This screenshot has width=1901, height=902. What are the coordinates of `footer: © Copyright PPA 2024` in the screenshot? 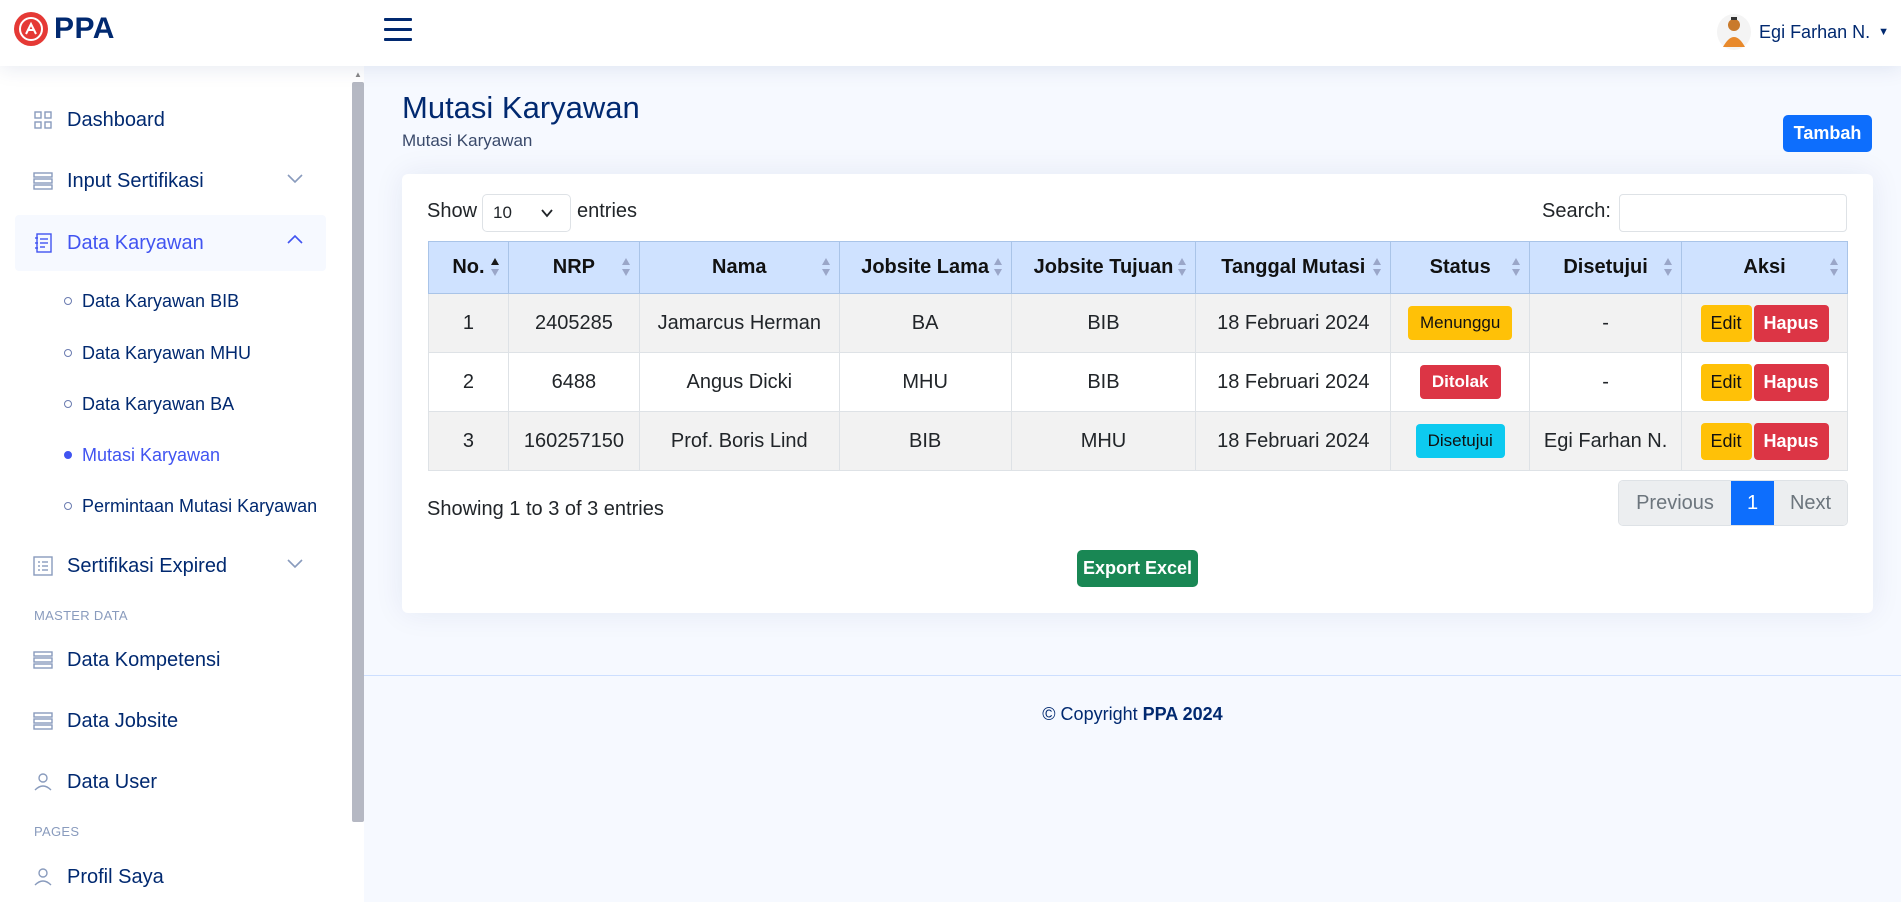 It's located at (1132, 714).